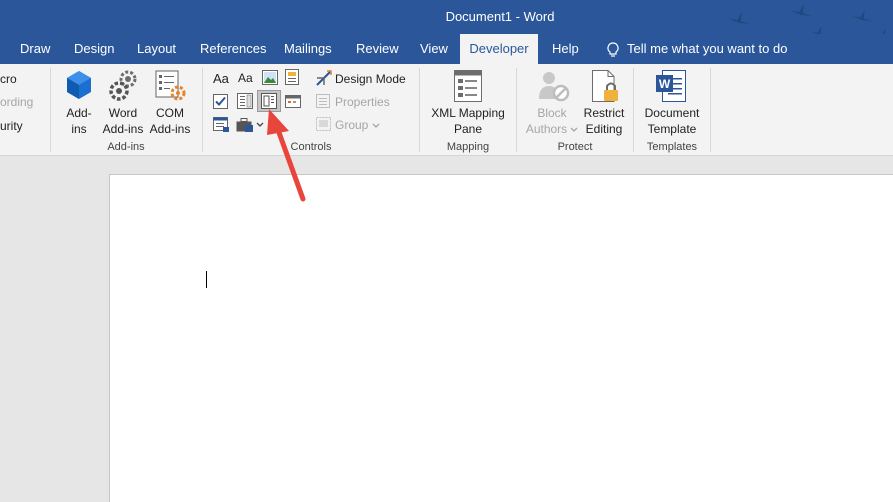  I want to click on addins-line1: Add-, so click(79, 113).